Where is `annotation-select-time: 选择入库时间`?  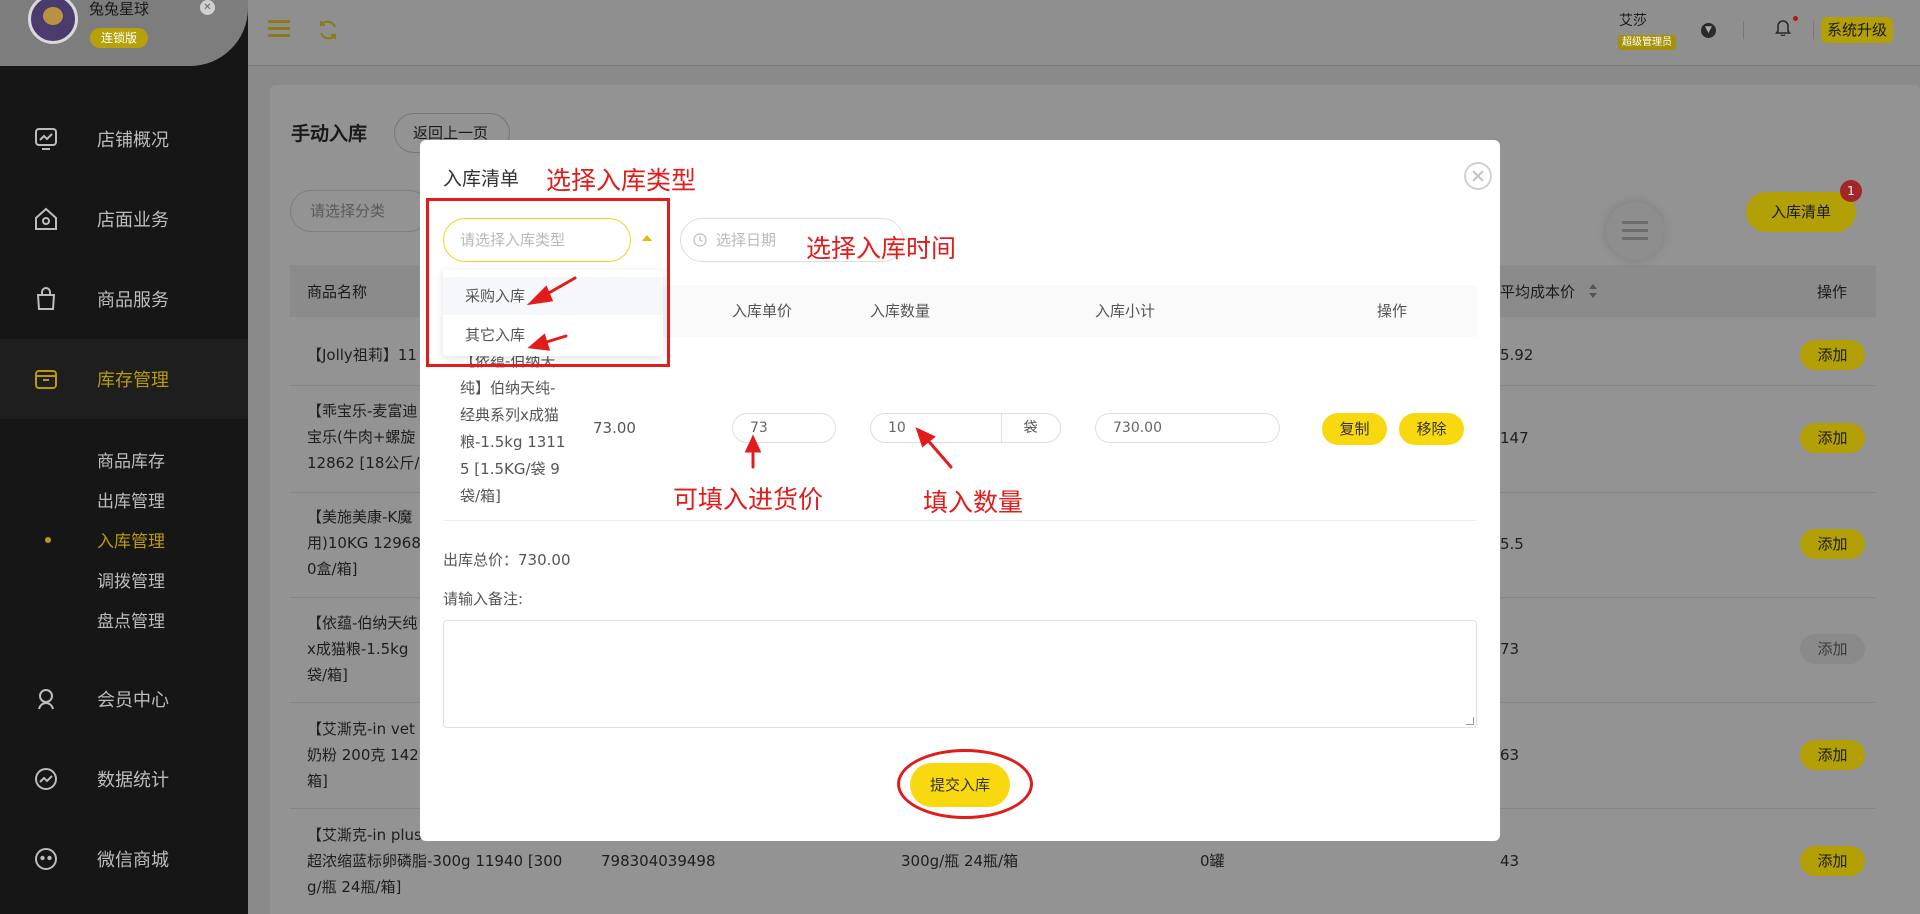
annotation-select-time: 选择入库时间 is located at coordinates (881, 248).